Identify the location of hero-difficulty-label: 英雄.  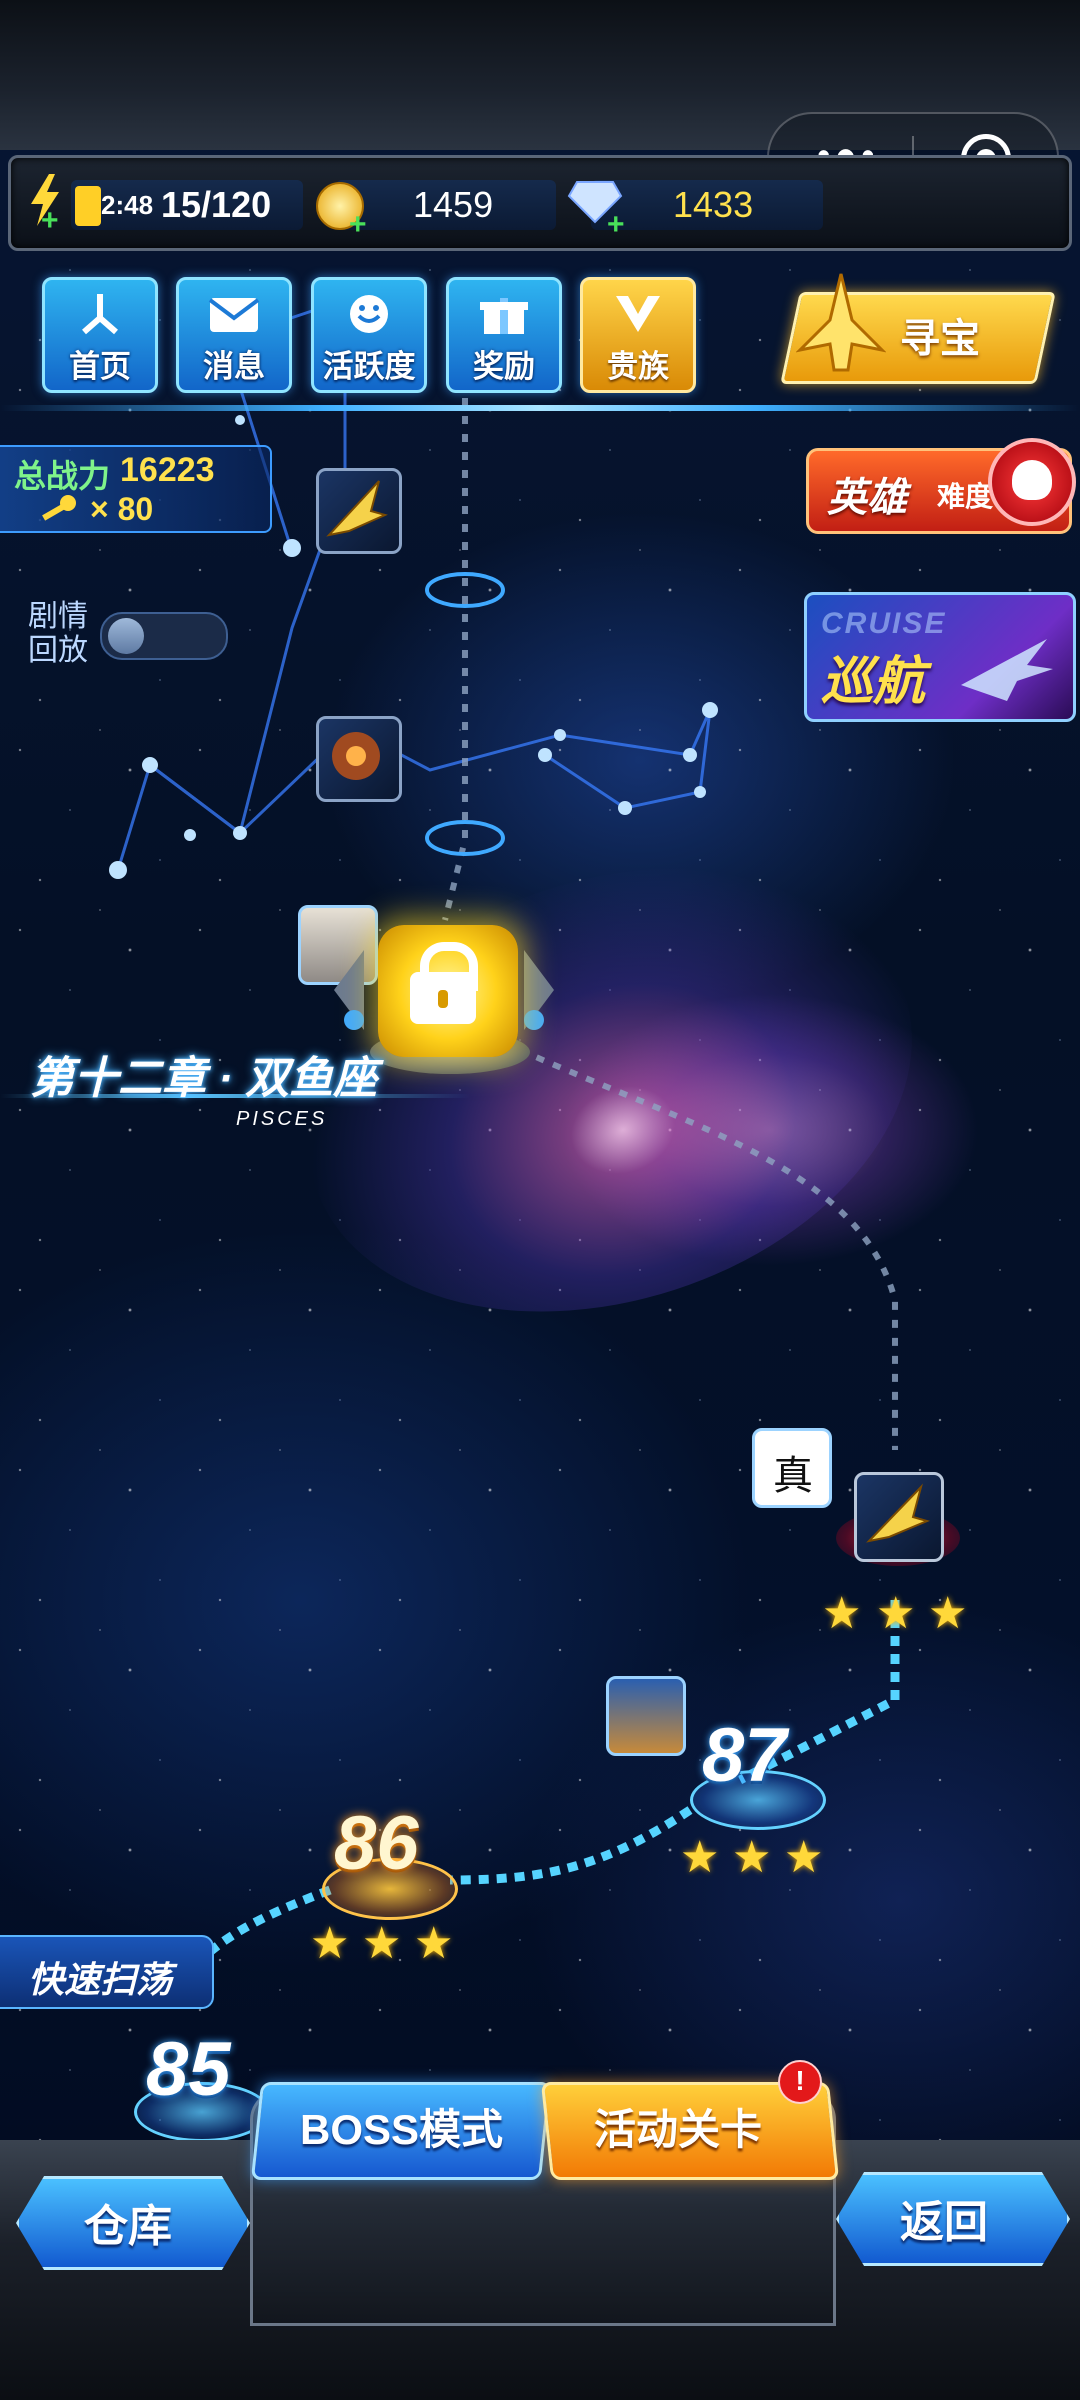
(867, 498).